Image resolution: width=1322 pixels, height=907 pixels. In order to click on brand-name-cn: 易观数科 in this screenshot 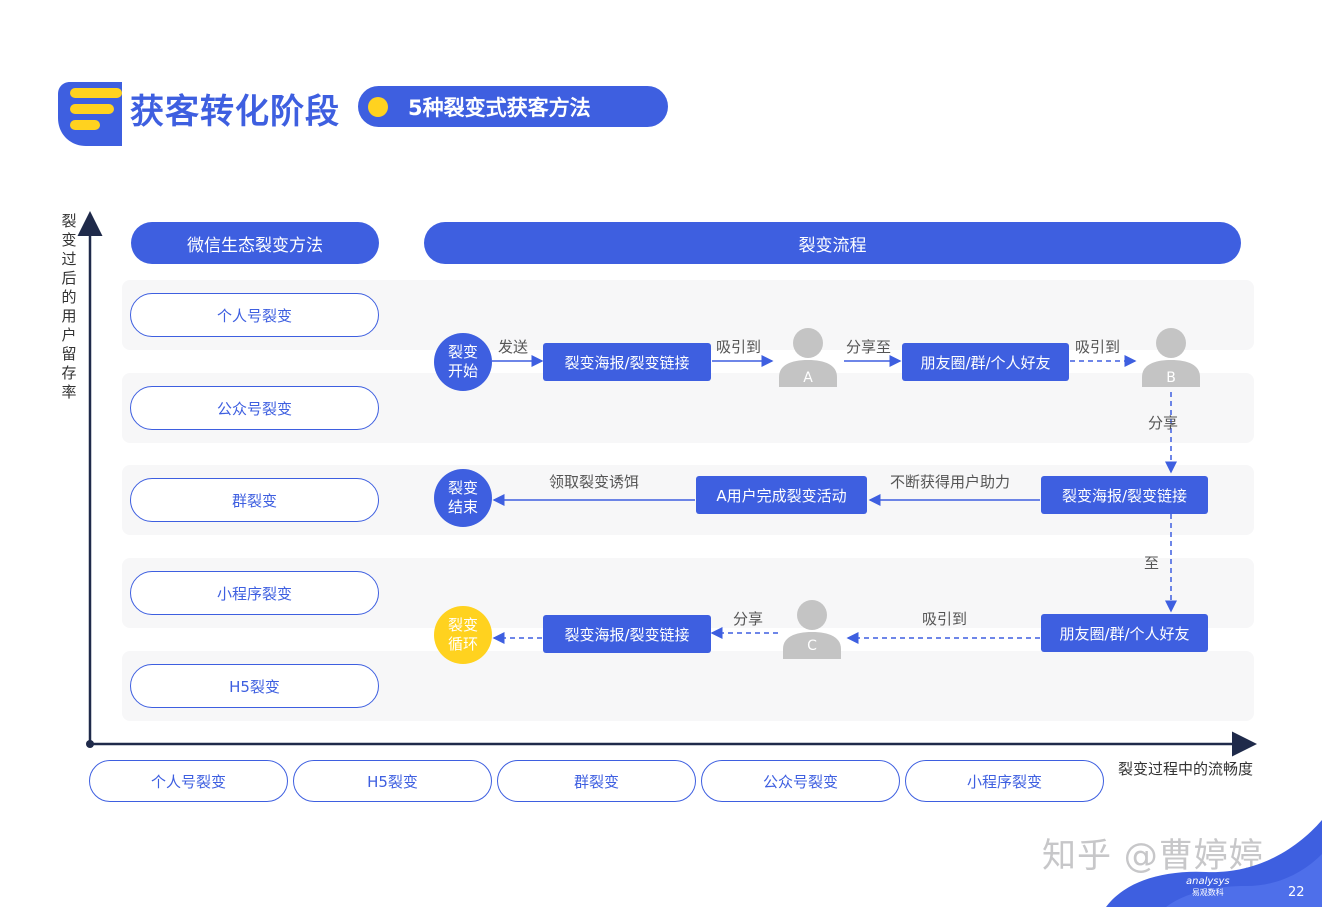, I will do `click(1207, 892)`.